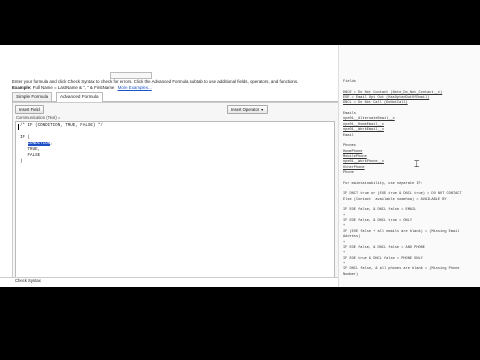 Image resolution: width=480 pixels, height=360 pixels. What do you see at coordinates (354, 167) in the screenshot?
I see `notes-line: OtherPhone` at bounding box center [354, 167].